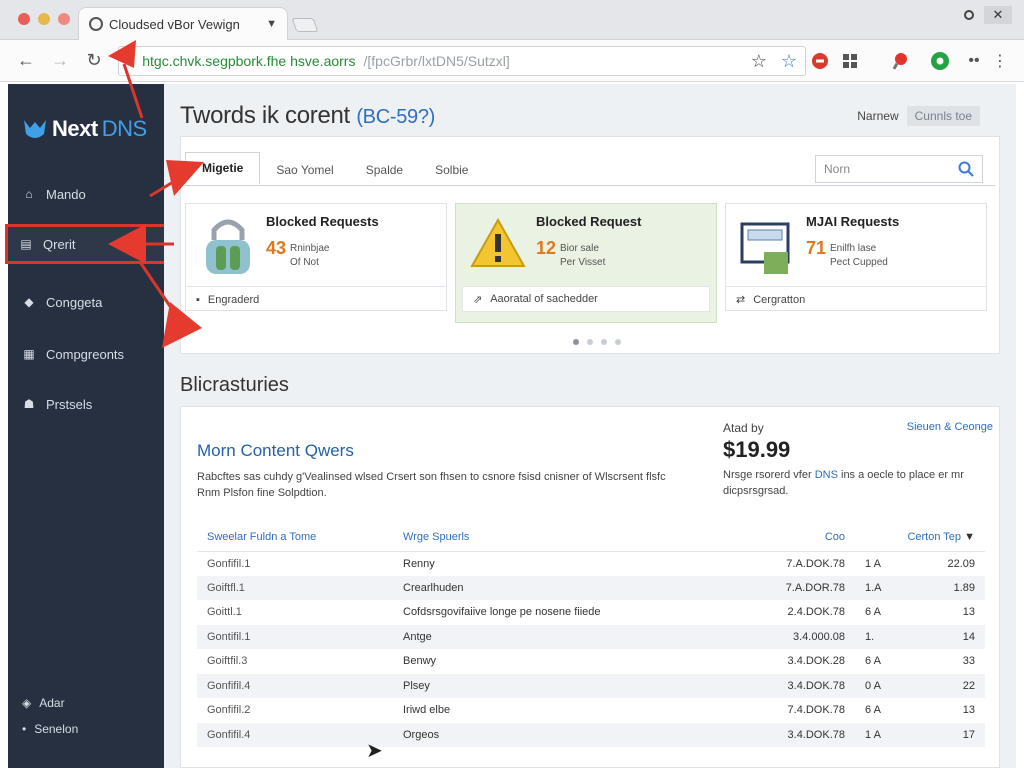 This screenshot has height=768, width=1024. What do you see at coordinates (950, 427) in the screenshot?
I see `more-link: Sieuen & Ceonge` at bounding box center [950, 427].